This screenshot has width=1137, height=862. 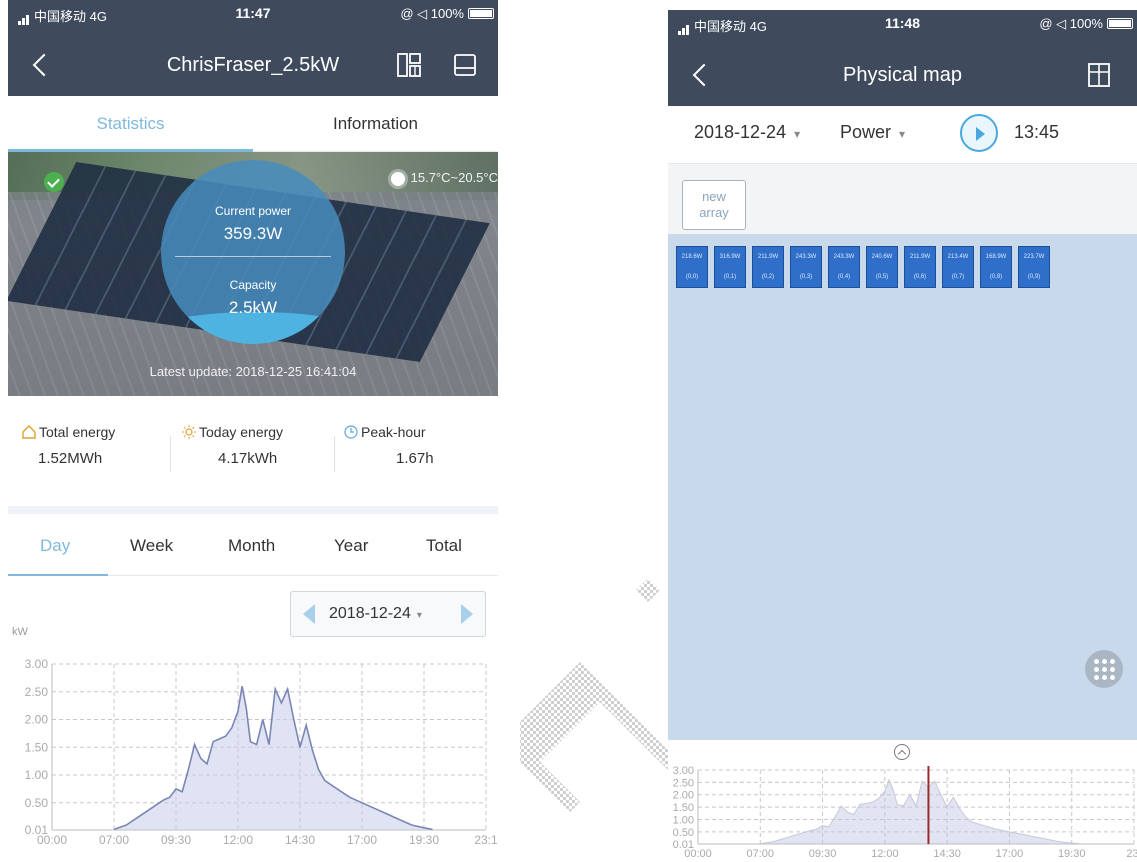 What do you see at coordinates (248, 458) in the screenshot?
I see `stat-value: 4.17kWh` at bounding box center [248, 458].